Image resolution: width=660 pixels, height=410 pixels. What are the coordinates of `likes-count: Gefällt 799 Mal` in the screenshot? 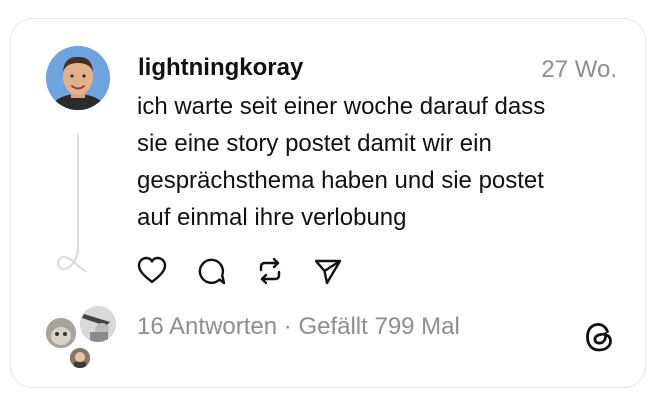 It's located at (378, 326).